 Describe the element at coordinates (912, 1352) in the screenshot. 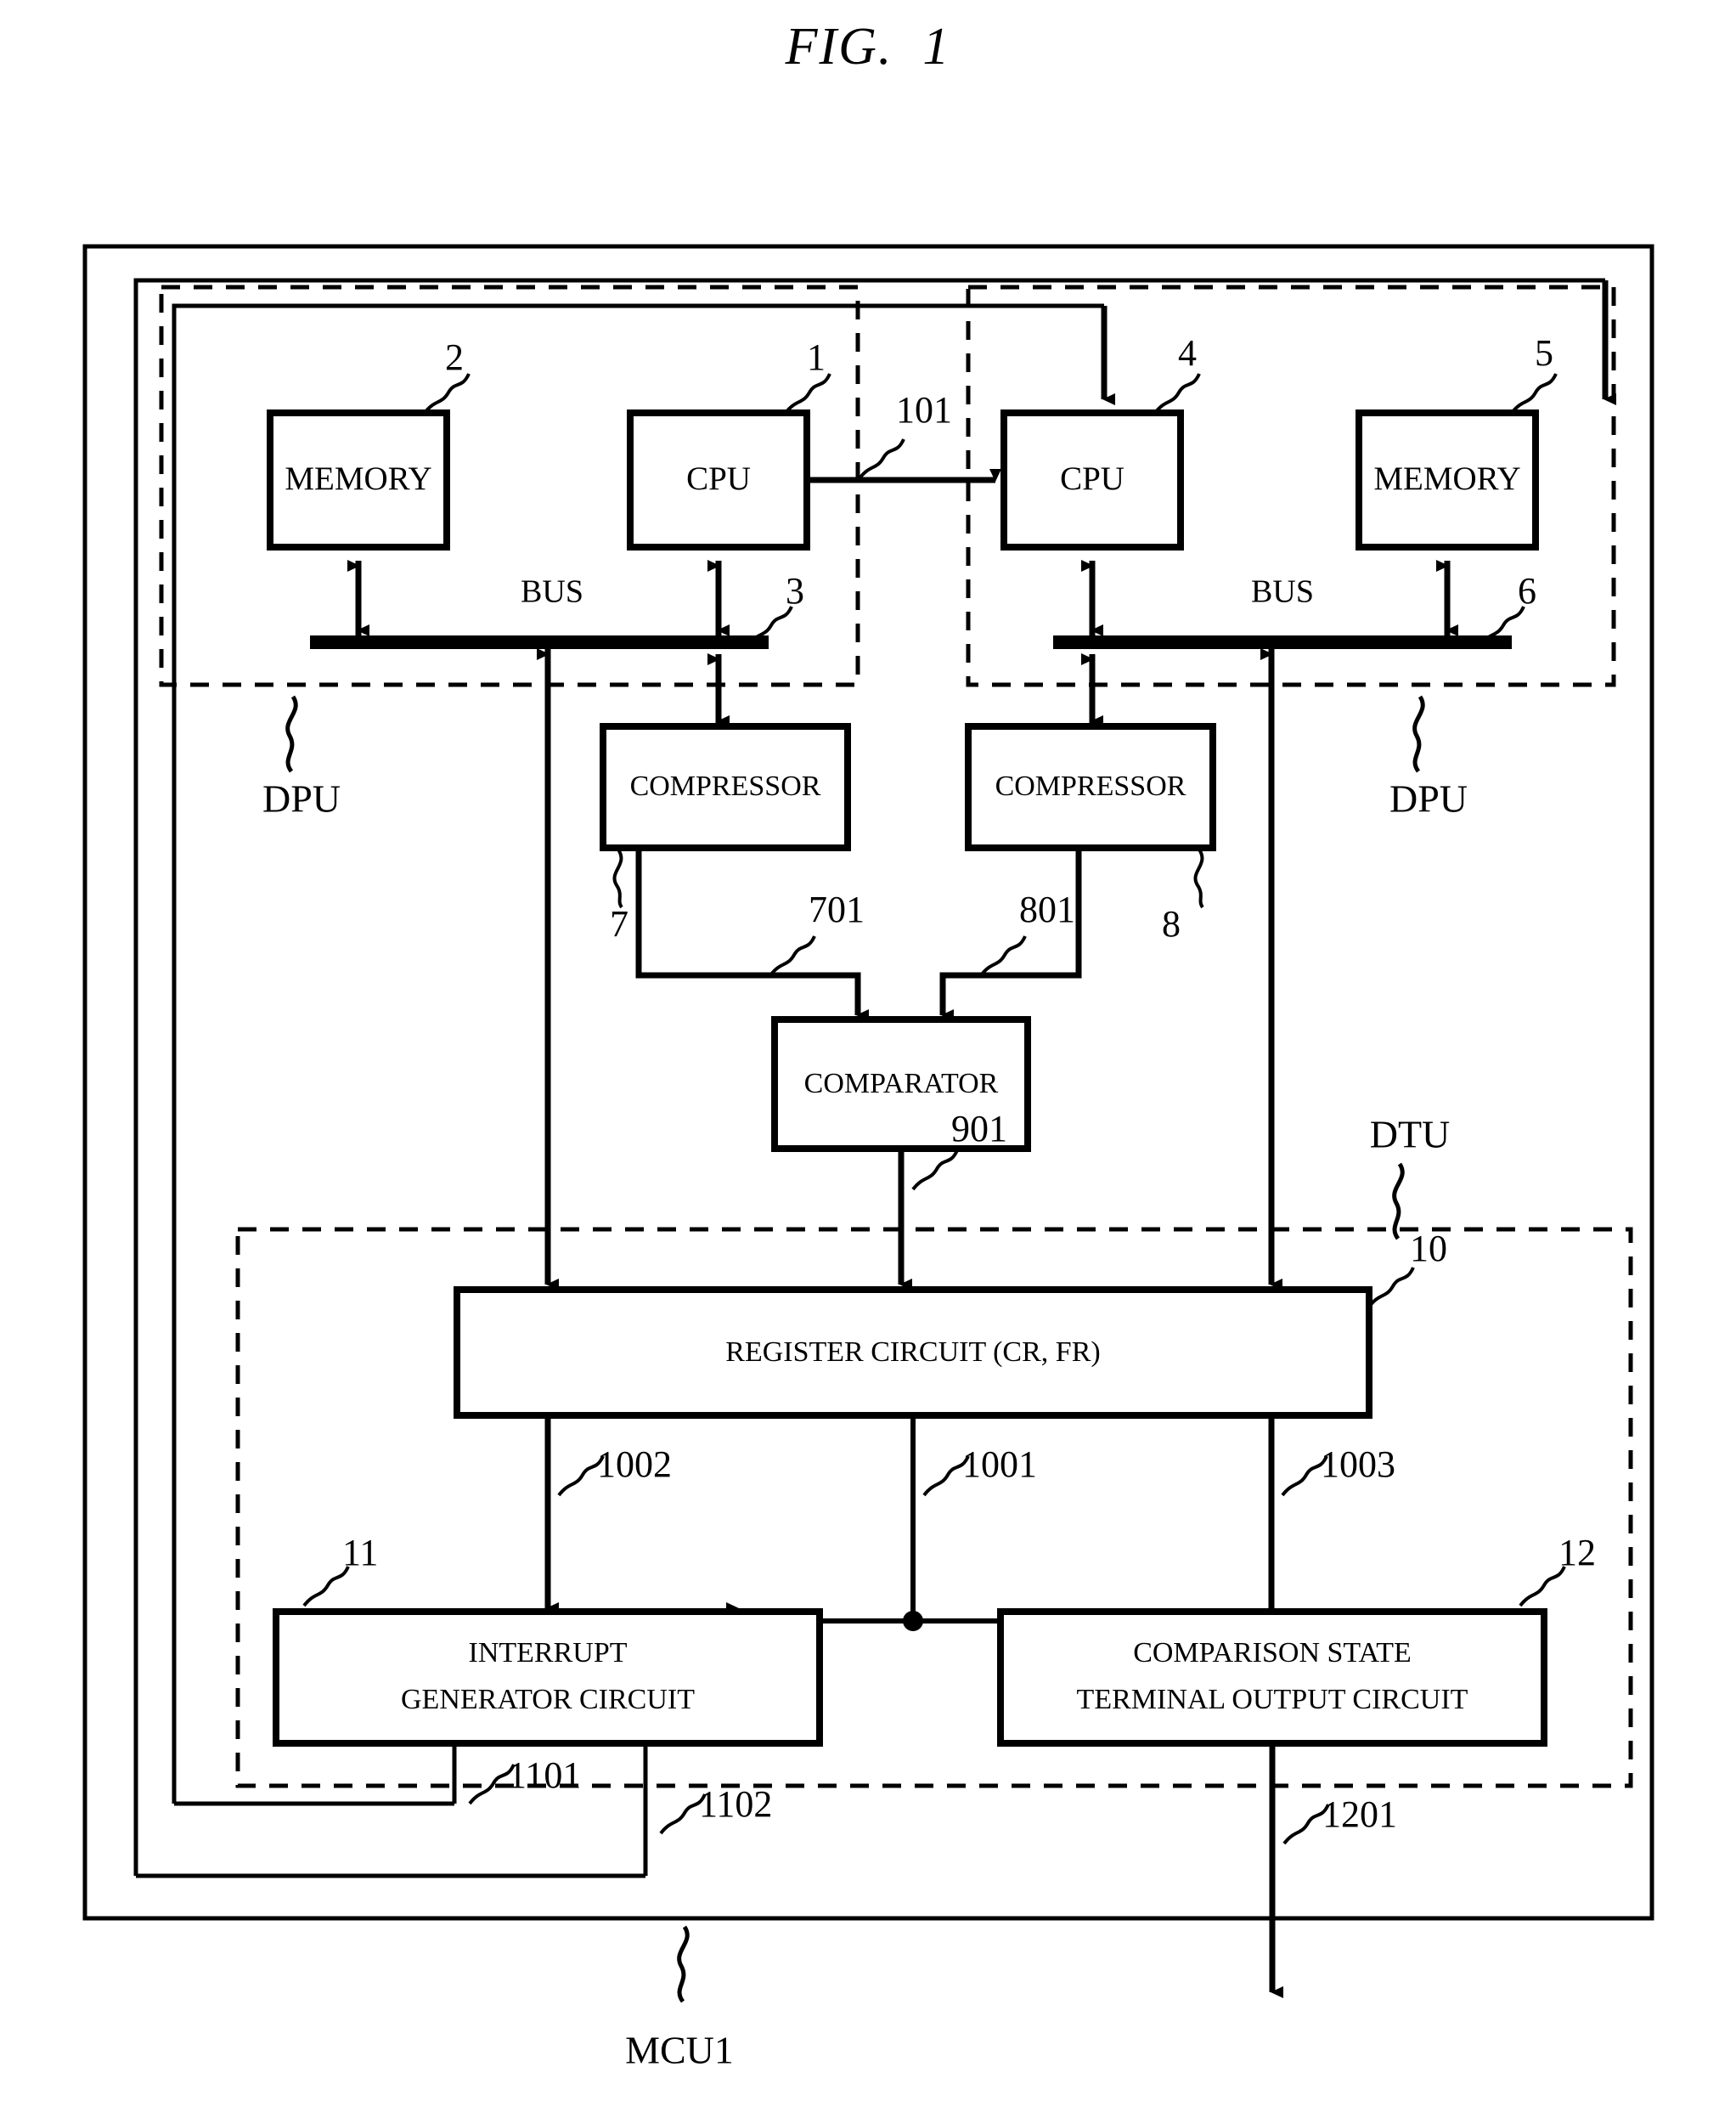

I see `register-circuit-label: REGISTER CIRCUIT (CR, FR)` at that location.